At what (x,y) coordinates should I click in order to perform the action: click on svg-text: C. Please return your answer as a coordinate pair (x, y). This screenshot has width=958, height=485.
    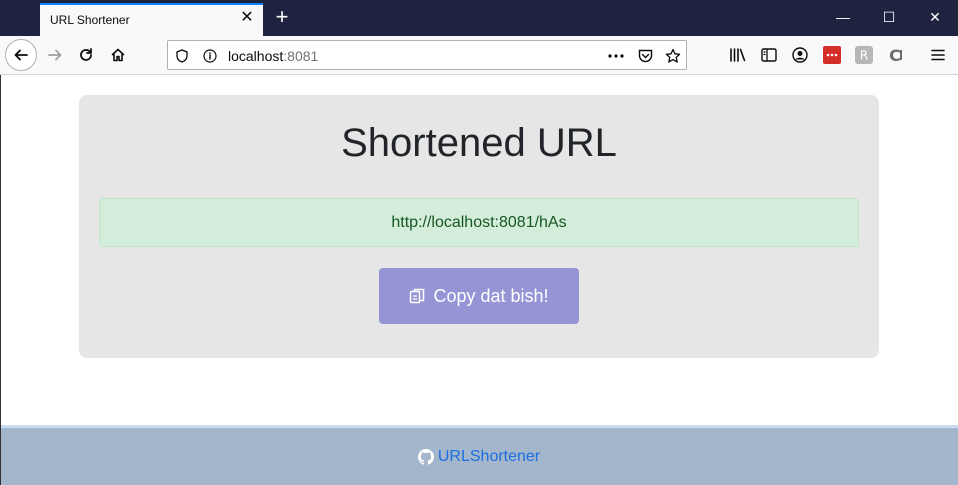
    Looking at the image, I should click on (895, 55).